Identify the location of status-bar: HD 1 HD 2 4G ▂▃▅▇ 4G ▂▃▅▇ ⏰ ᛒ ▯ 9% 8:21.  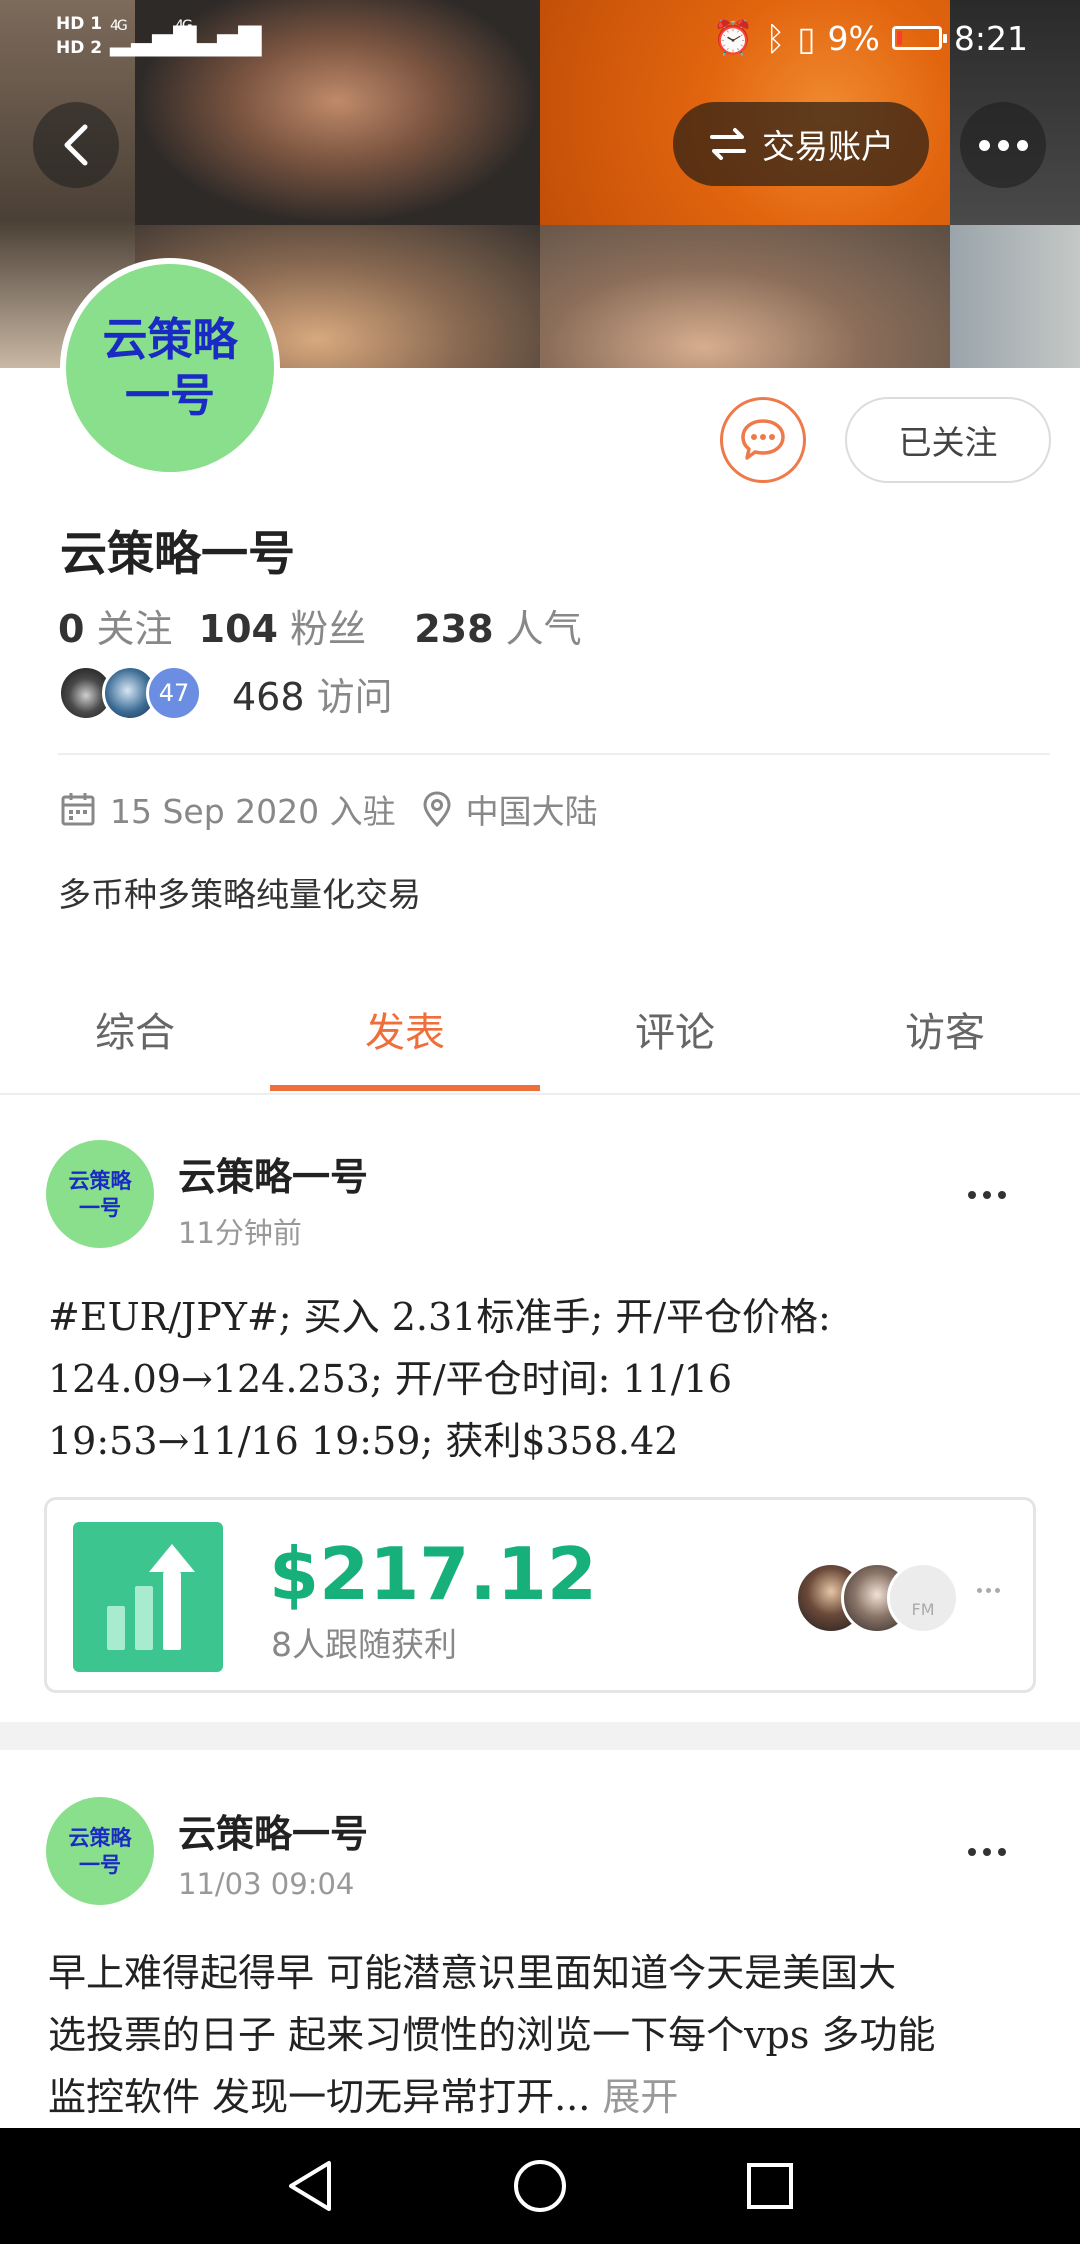
(540, 40).